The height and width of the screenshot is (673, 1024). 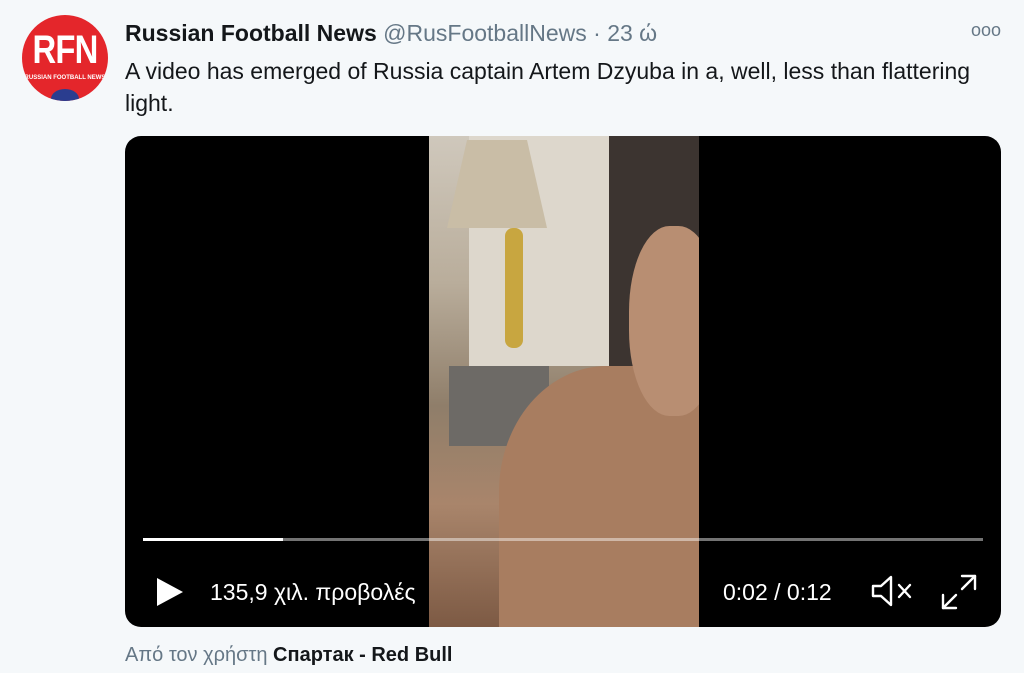 I want to click on avatar-logo-ball, so click(x=65, y=95).